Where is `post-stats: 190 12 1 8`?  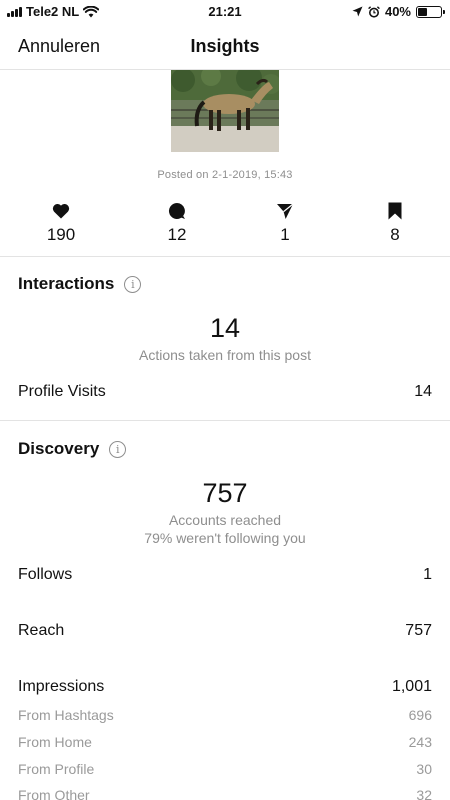 post-stats: 190 12 1 8 is located at coordinates (225, 225).